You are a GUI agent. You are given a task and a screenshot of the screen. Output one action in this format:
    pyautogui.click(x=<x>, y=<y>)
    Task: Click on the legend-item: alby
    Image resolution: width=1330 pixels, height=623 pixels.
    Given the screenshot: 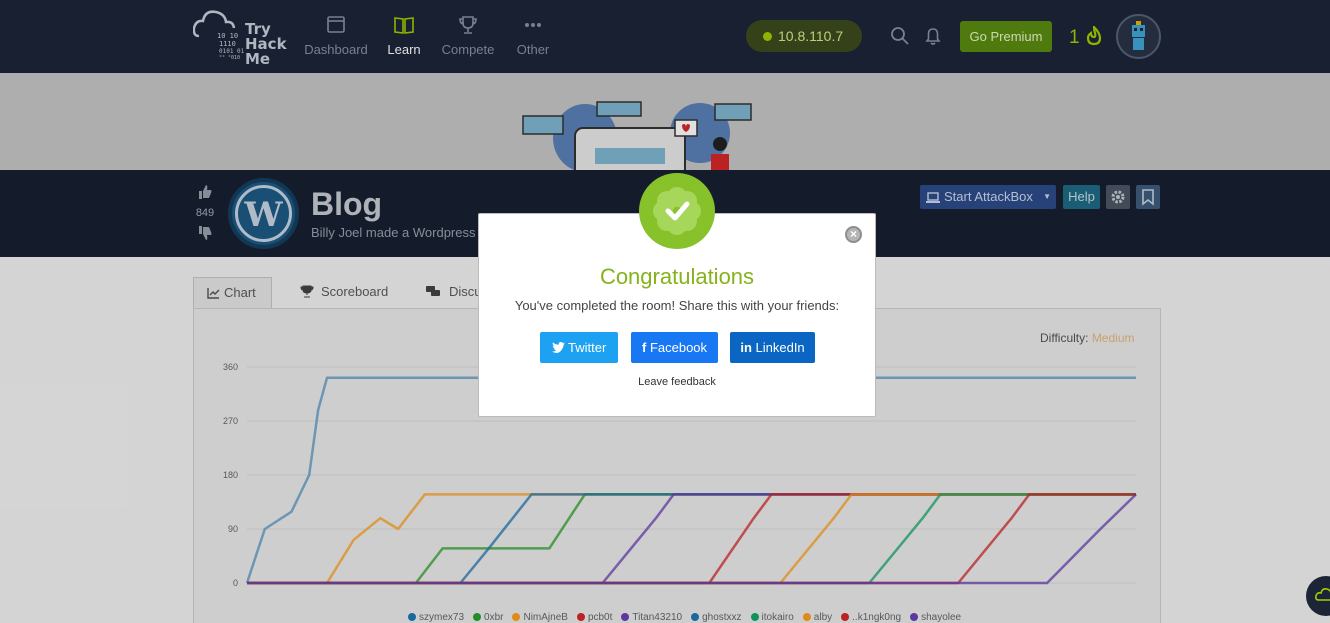 What is the action you would take?
    pyautogui.click(x=817, y=617)
    